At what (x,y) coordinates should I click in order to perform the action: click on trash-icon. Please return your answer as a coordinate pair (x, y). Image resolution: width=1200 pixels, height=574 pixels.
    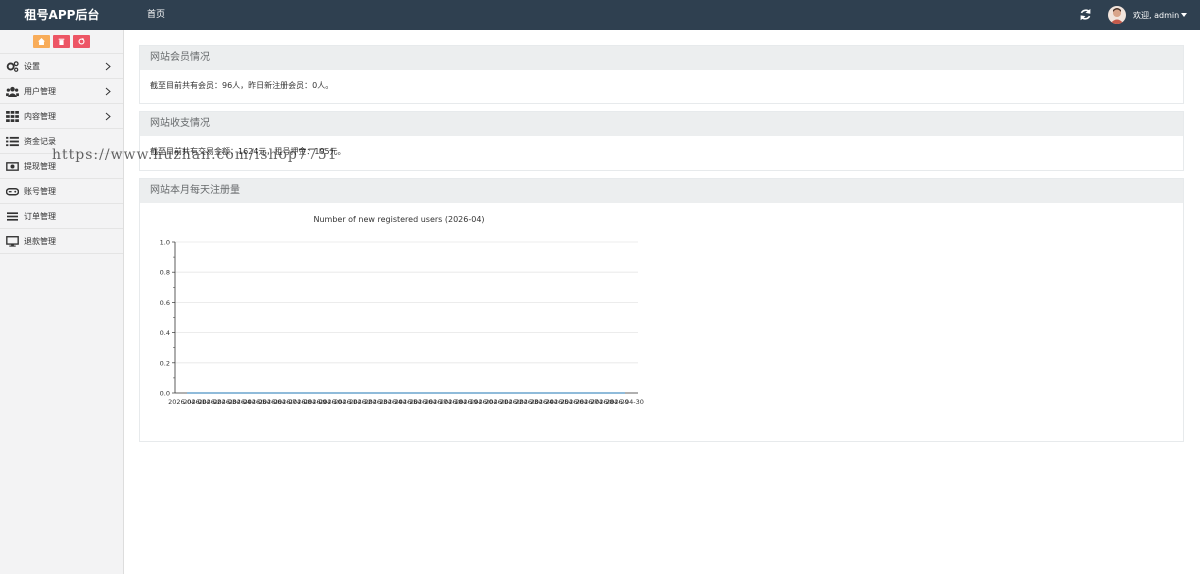
    Looking at the image, I should click on (61, 41).